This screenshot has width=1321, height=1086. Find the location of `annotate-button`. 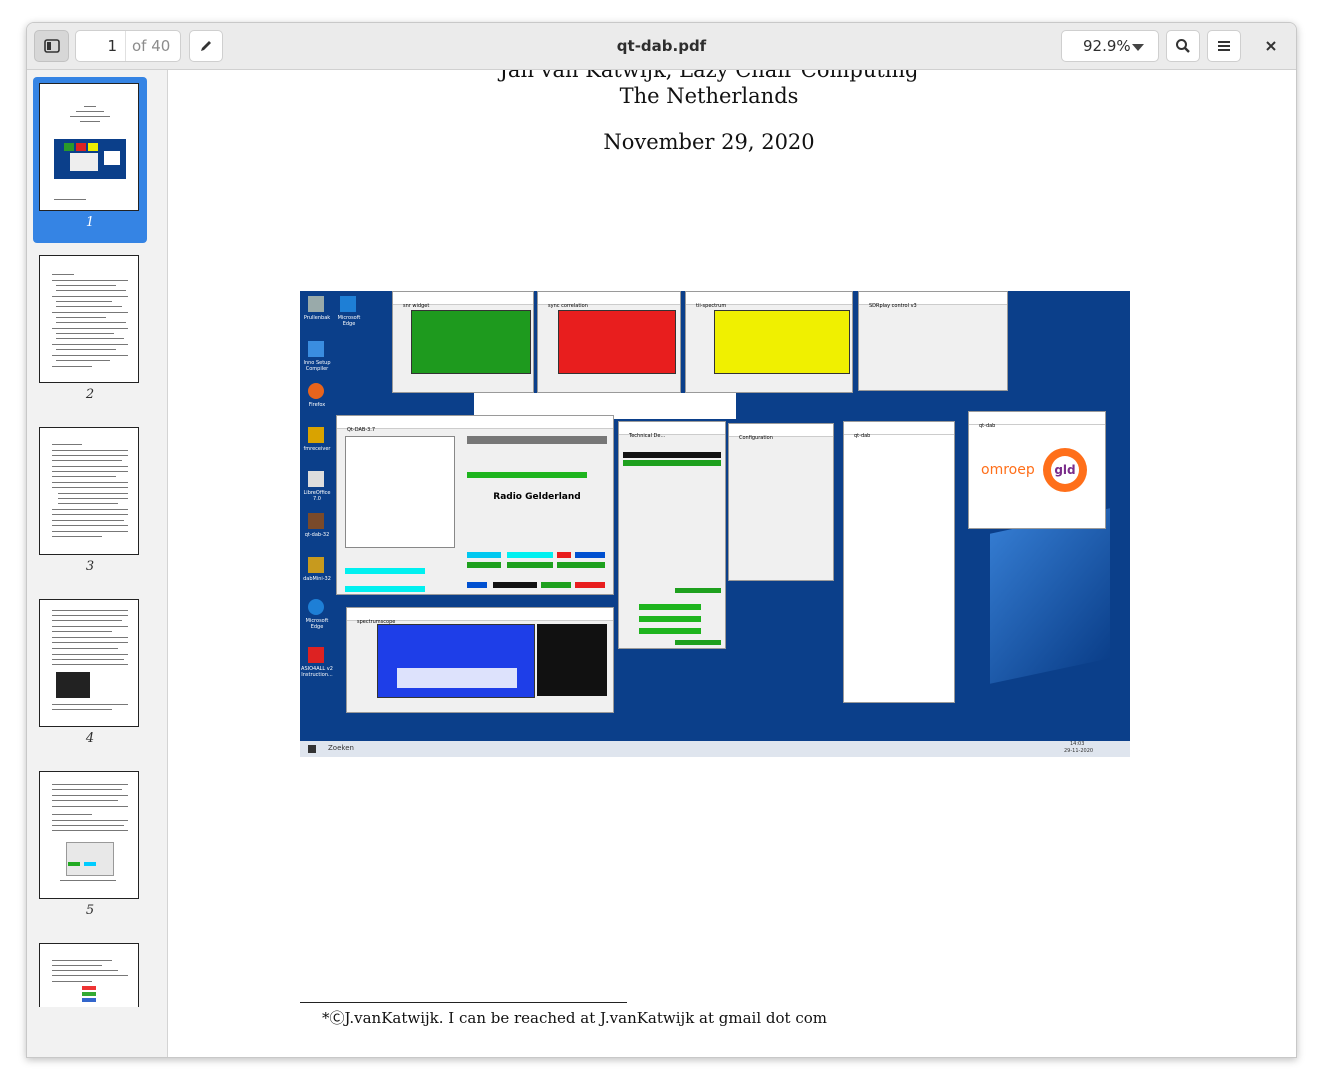

annotate-button is located at coordinates (206, 46).